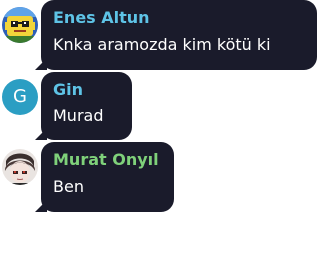 This screenshot has width=320, height=261. What do you see at coordinates (104, 177) in the screenshot?
I see `message-bubble: Murat Onyıl Ben` at bounding box center [104, 177].